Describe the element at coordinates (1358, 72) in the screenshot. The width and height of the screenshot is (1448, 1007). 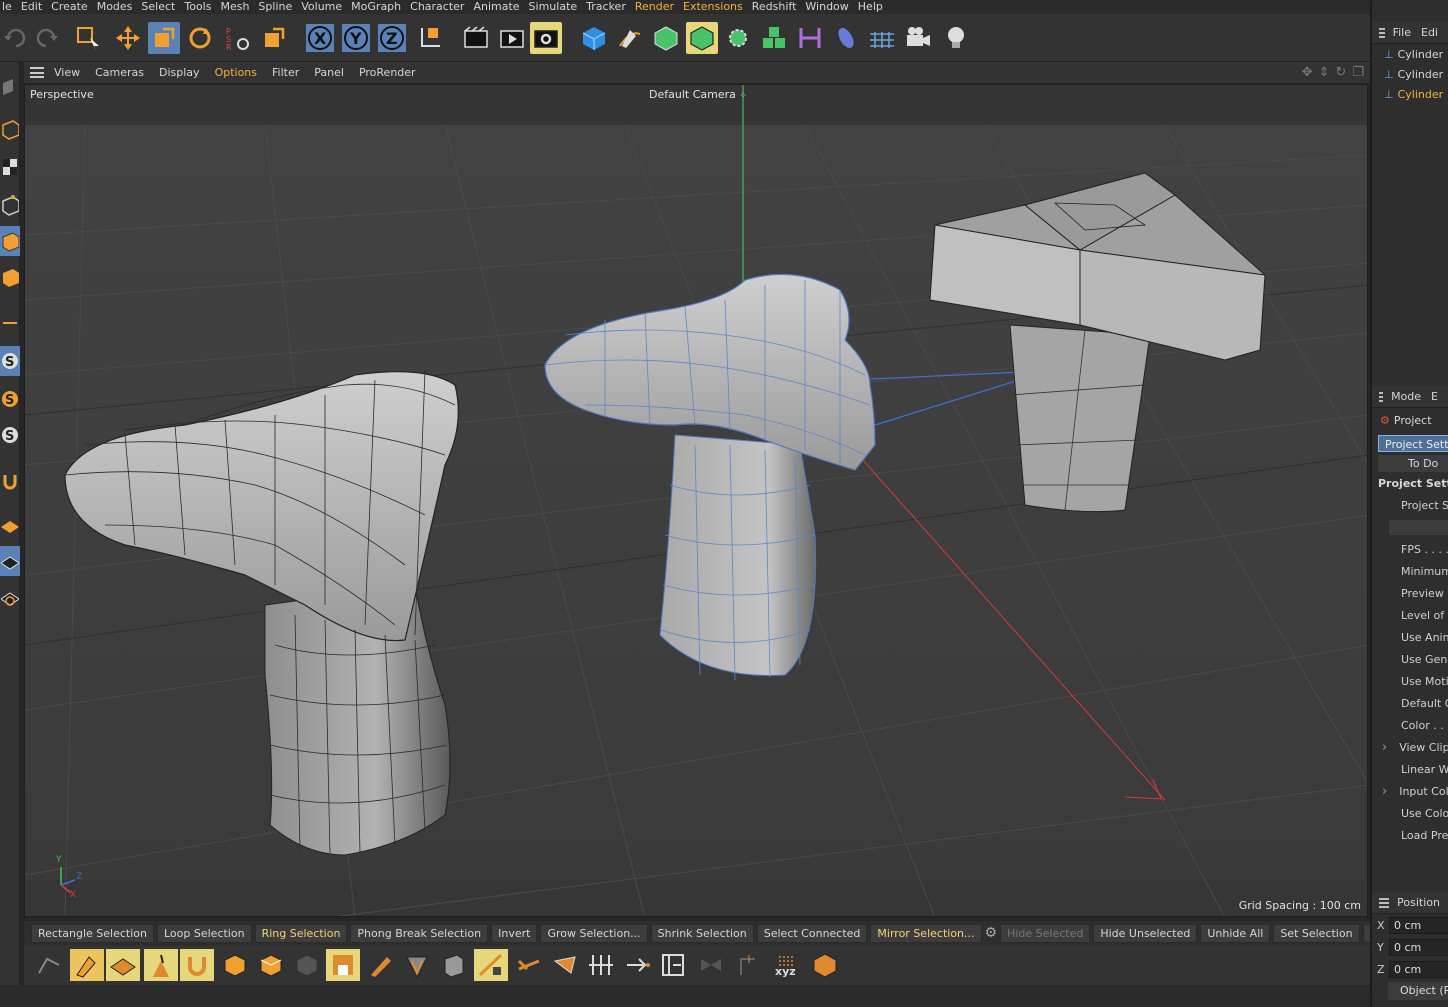
I see `maximize-view-icon: ❐` at that location.